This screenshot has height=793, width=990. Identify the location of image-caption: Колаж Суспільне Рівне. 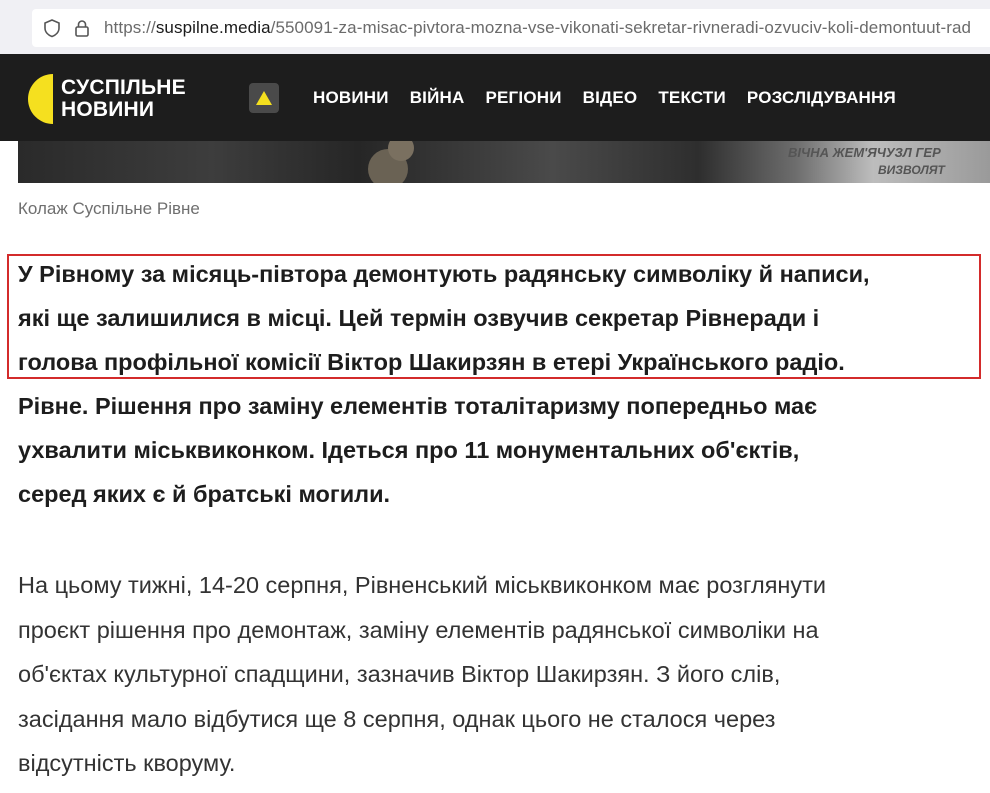
(109, 208).